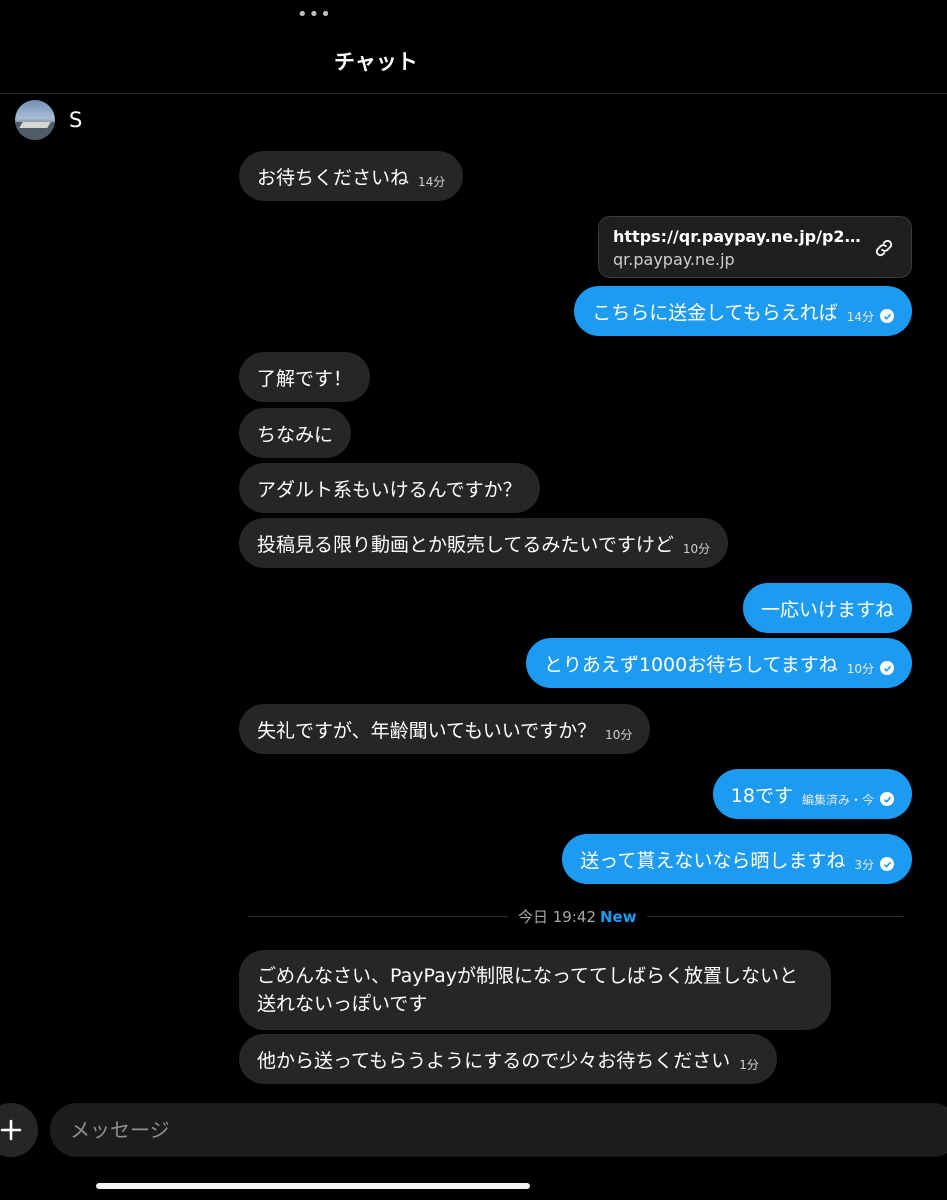 The height and width of the screenshot is (1200, 947). I want to click on message-text: 一応いけますね, so click(827, 609).